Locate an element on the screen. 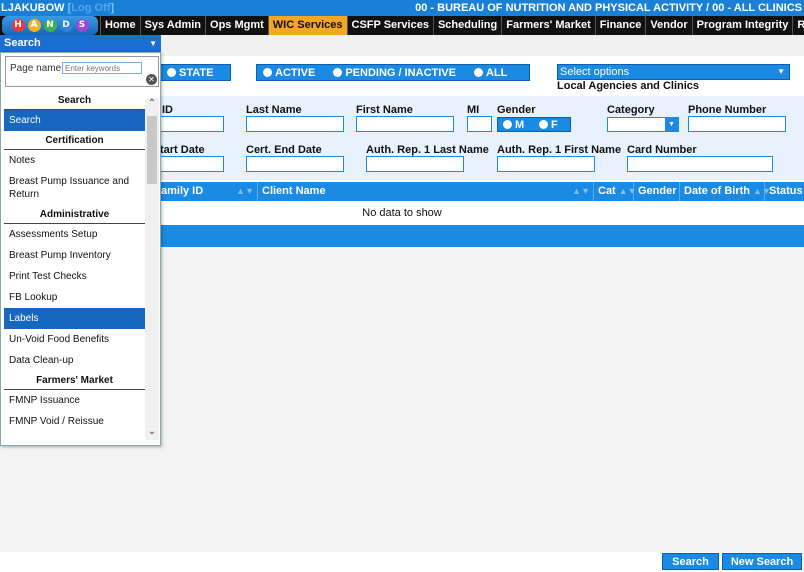 This screenshot has width=804, height=572. dropdown-page-item: Print Test Checks is located at coordinates (74, 276).